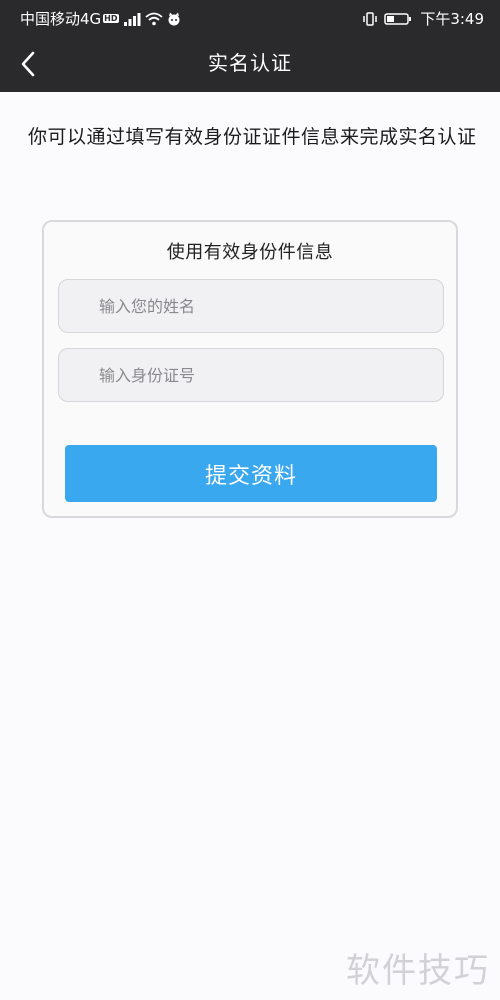 This screenshot has height=1000, width=500. What do you see at coordinates (452, 19) in the screenshot?
I see `clock: 下午3:49` at bounding box center [452, 19].